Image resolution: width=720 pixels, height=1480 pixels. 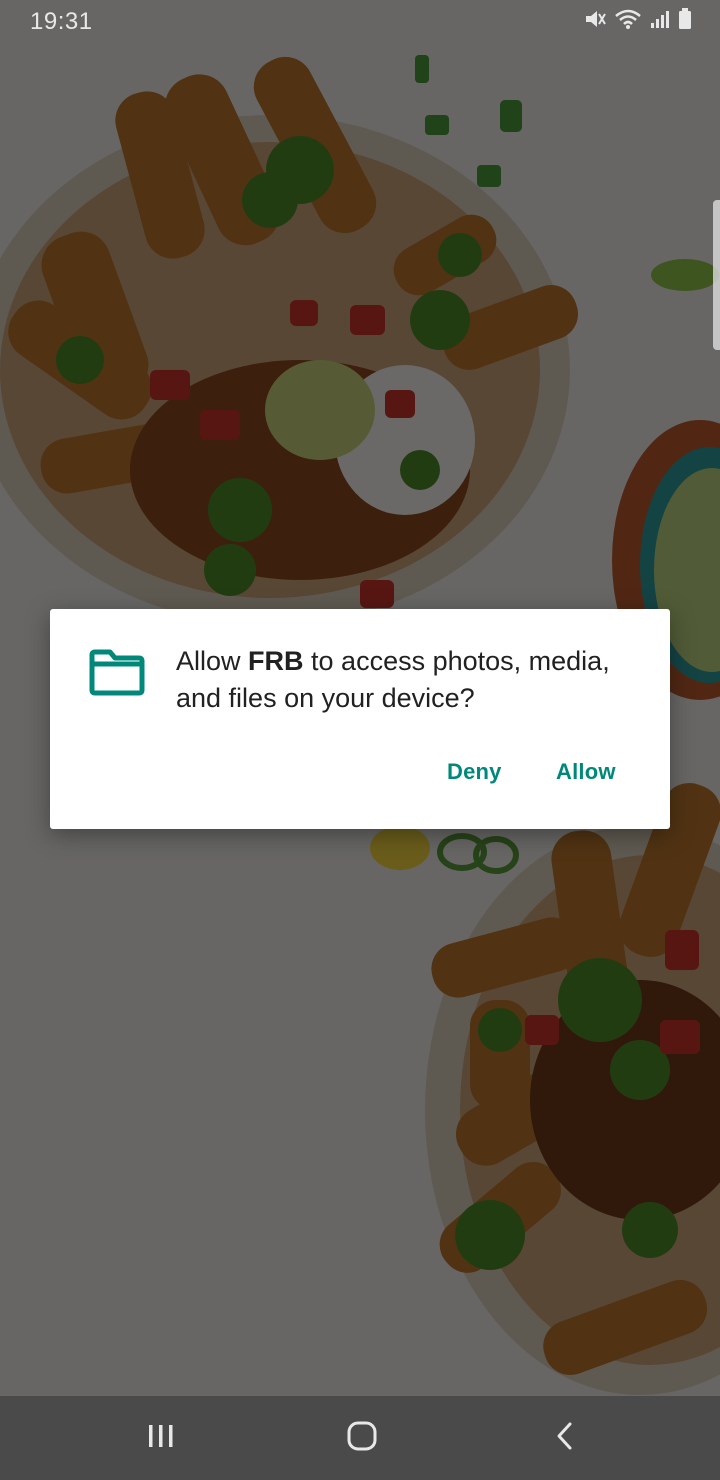 I want to click on mute-icon, so click(x=595, y=19).